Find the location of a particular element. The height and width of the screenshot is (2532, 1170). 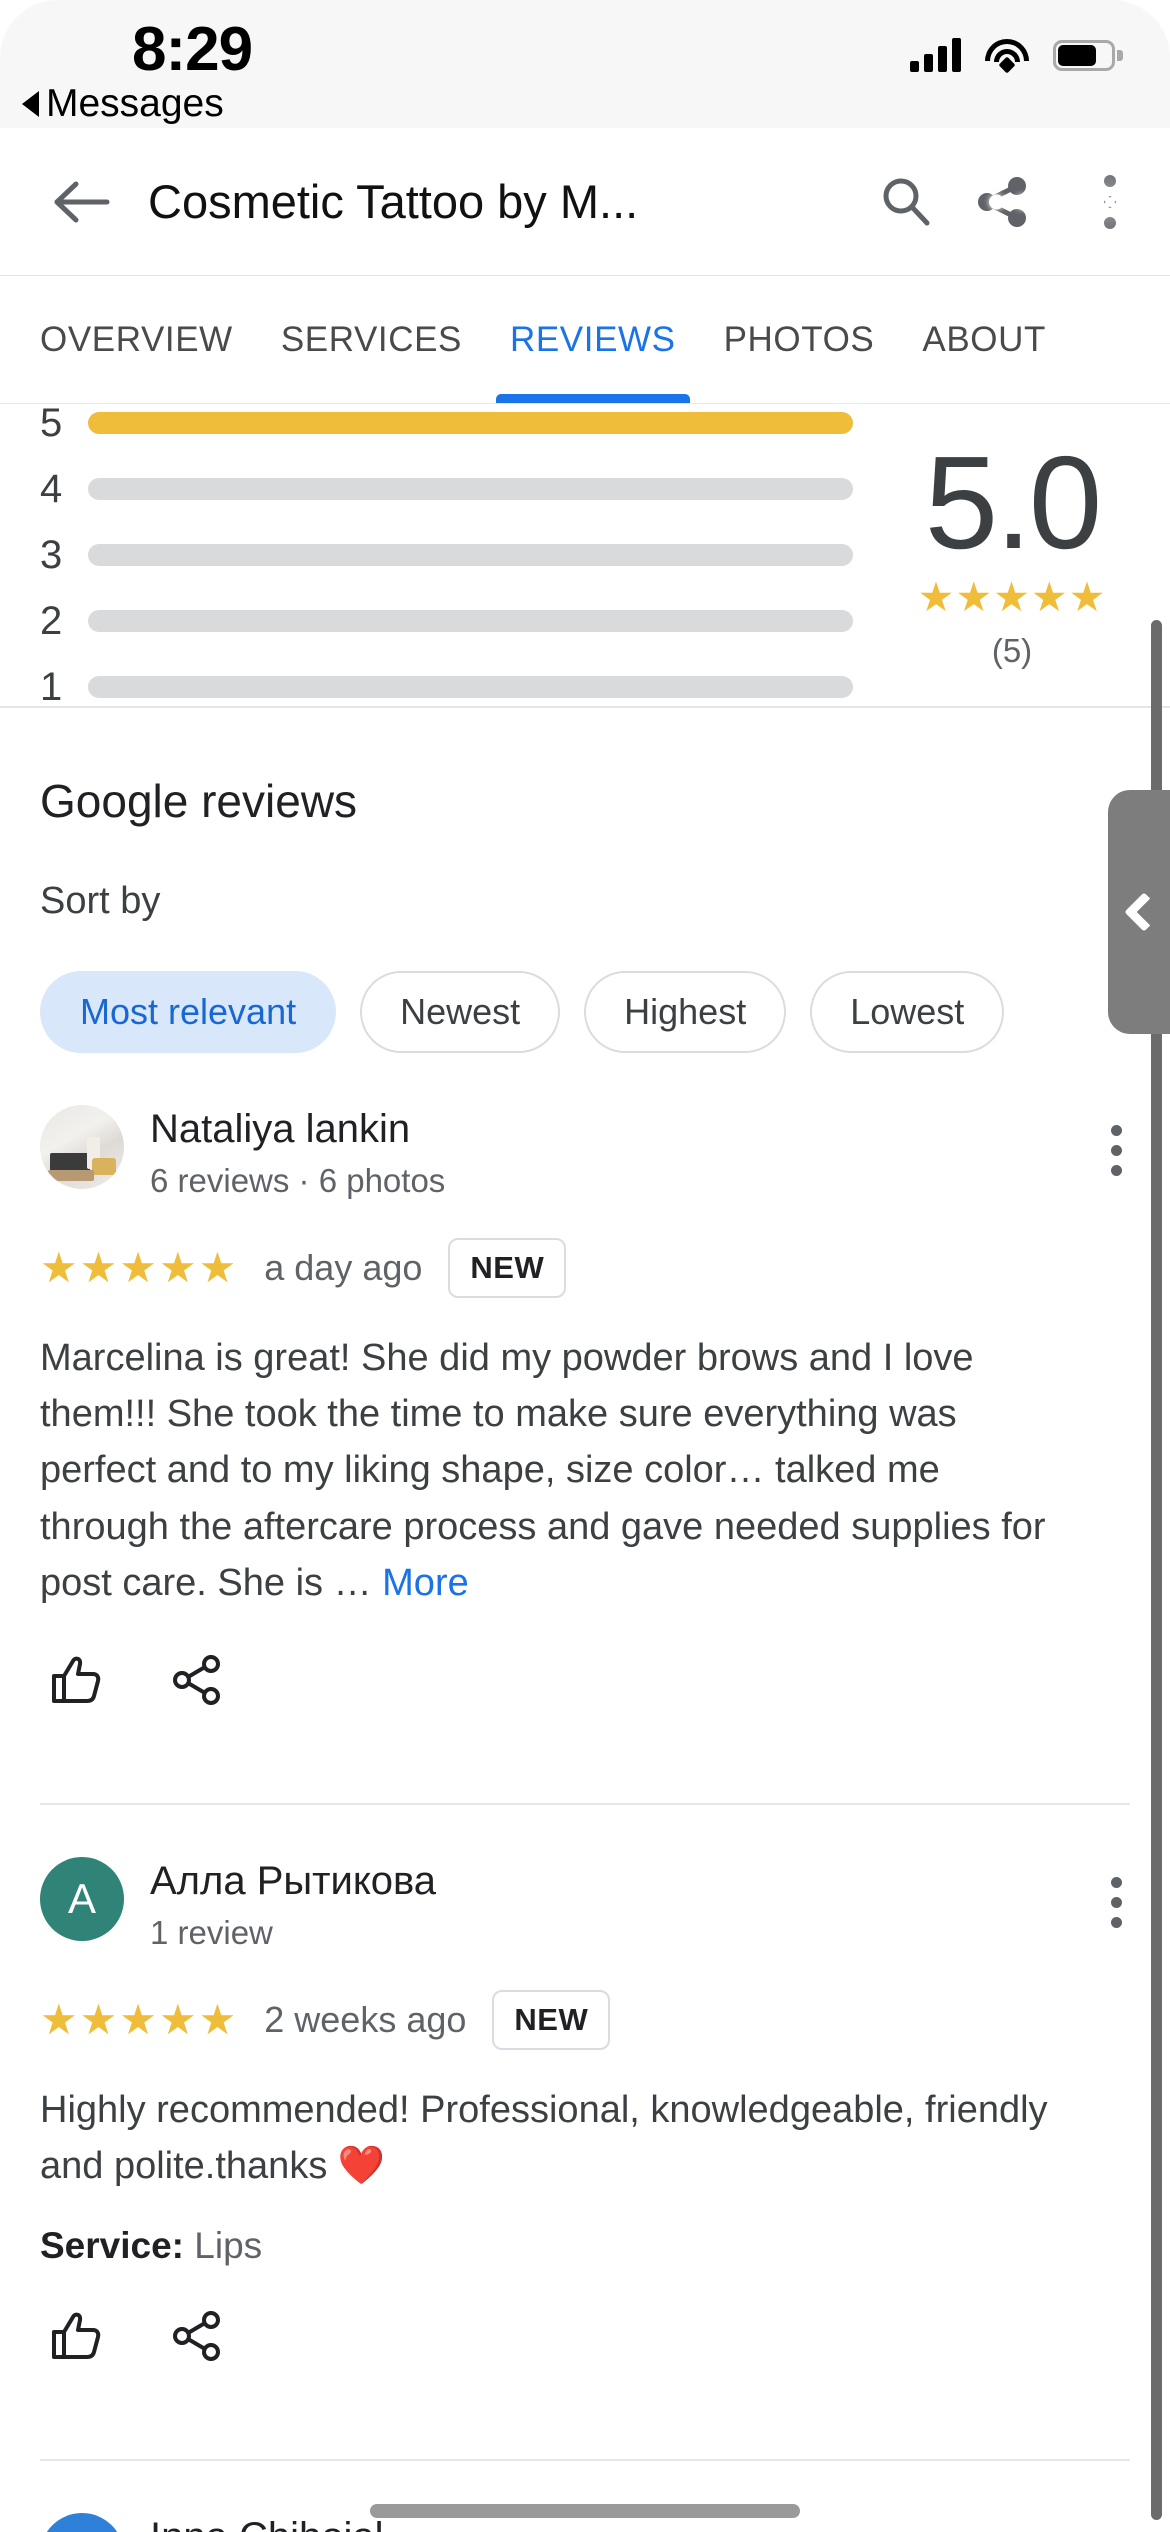

header-actions is located at coordinates (1014, 202).